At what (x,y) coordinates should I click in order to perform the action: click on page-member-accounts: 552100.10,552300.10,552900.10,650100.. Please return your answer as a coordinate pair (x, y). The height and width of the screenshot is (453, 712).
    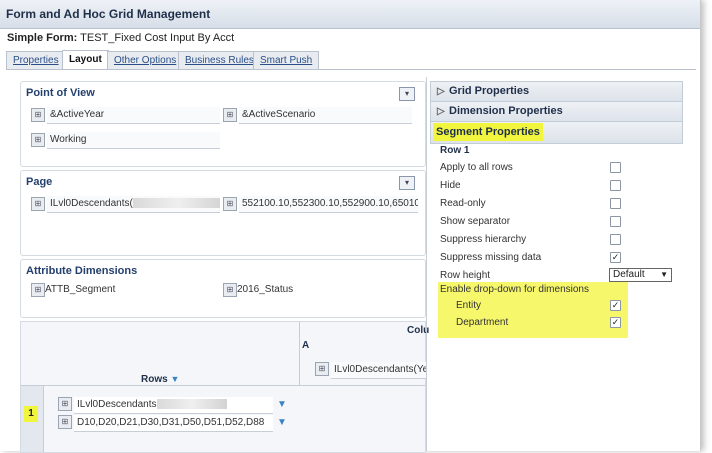
    Looking at the image, I should click on (328, 204).